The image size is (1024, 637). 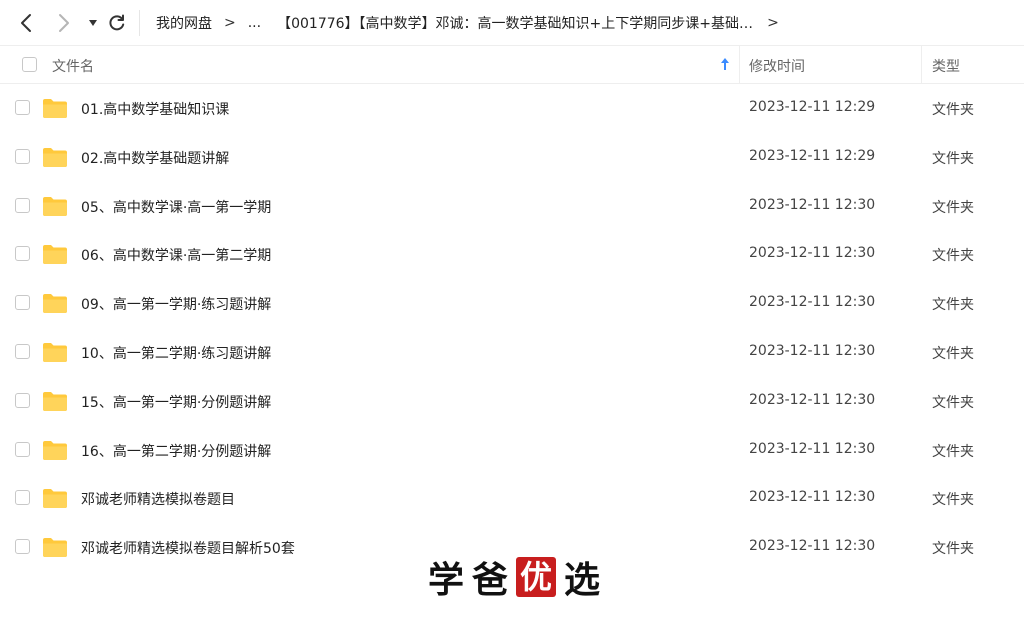 I want to click on breadcrumb-root: 我的网盘, so click(x=184, y=23).